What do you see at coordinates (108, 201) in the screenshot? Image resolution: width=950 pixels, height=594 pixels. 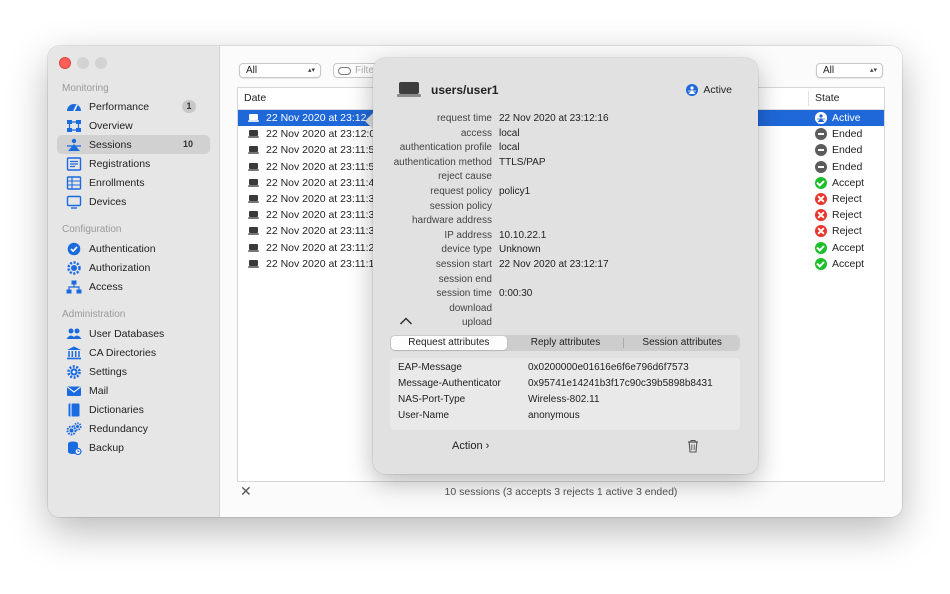 I see `sidebar-item-label: Devices` at bounding box center [108, 201].